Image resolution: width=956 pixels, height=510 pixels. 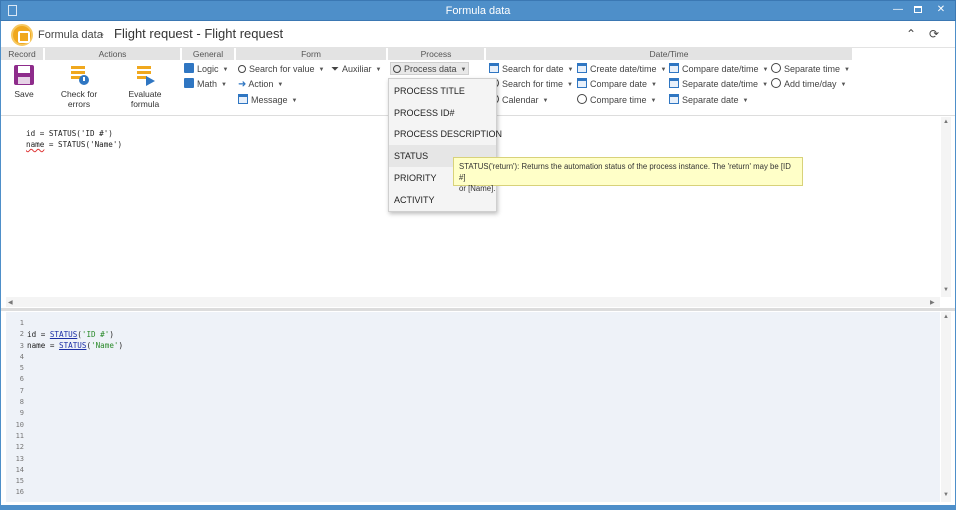 I want to click on action-label: Action, so click(x=261, y=84).